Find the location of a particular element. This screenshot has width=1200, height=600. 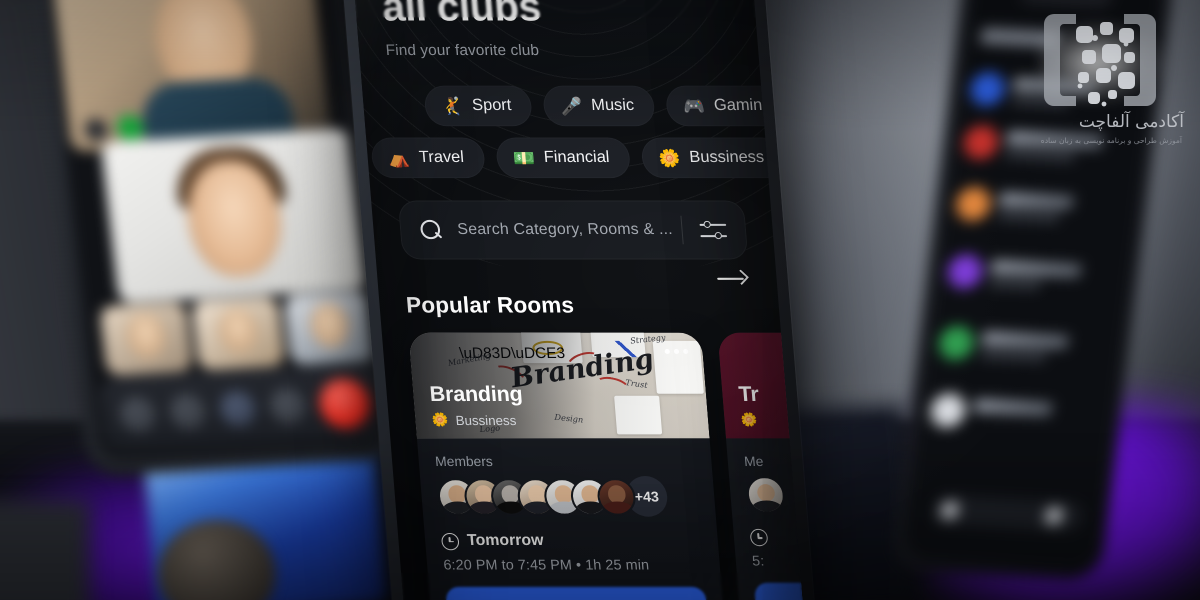

effects-icon is located at coordinates (187, 411).